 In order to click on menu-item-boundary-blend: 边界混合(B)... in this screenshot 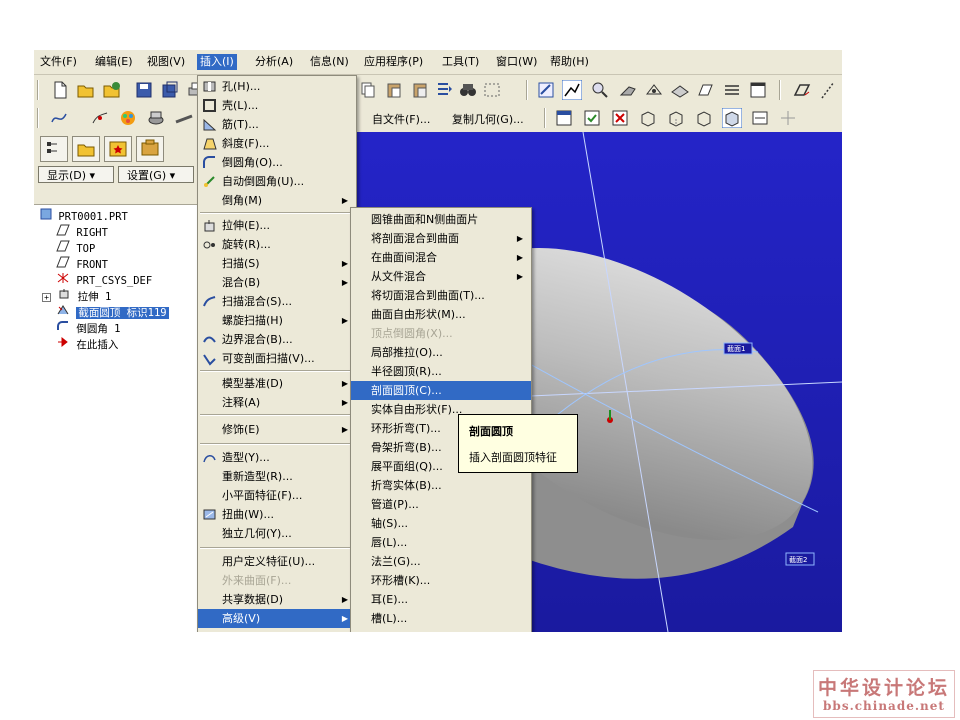, I will do `click(277, 339)`.